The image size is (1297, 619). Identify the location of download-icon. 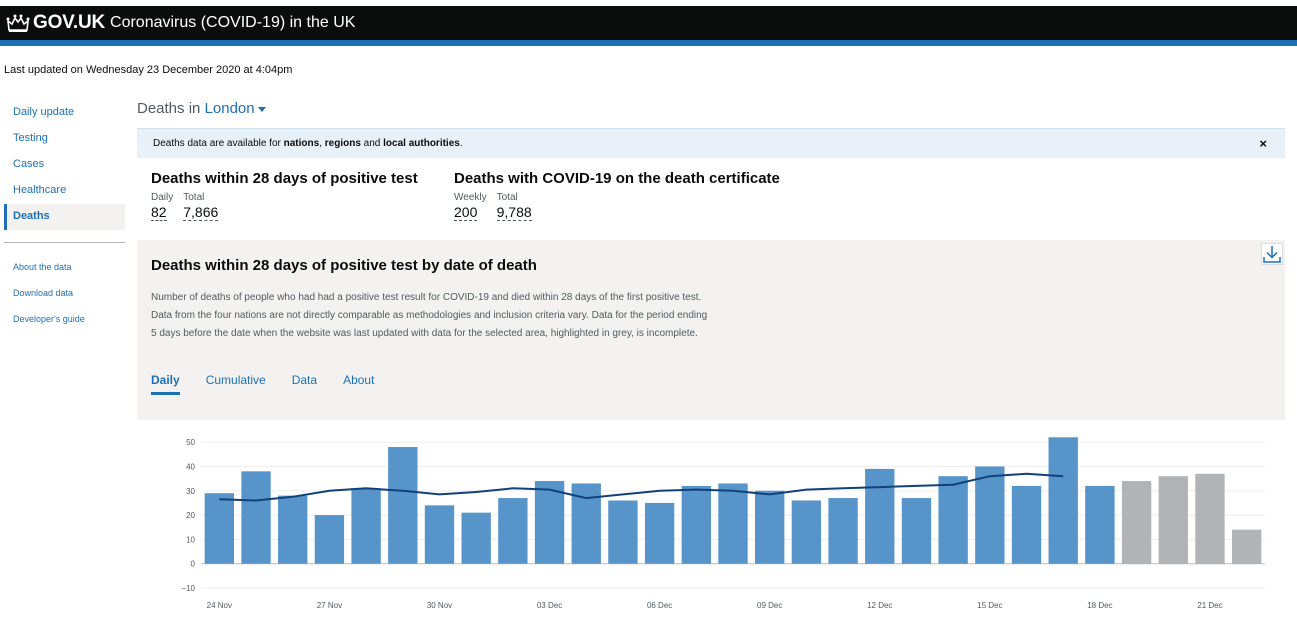
(1272, 254).